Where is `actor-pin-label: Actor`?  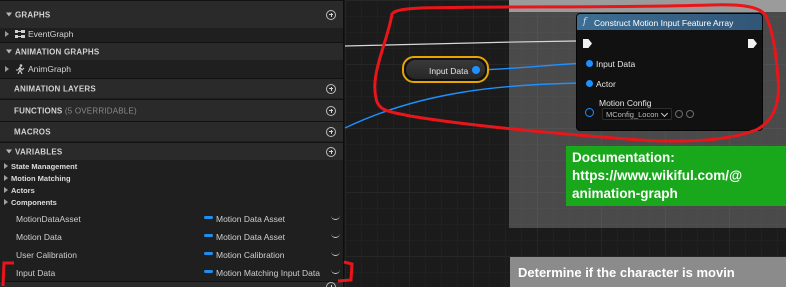 actor-pin-label: Actor is located at coordinates (606, 84).